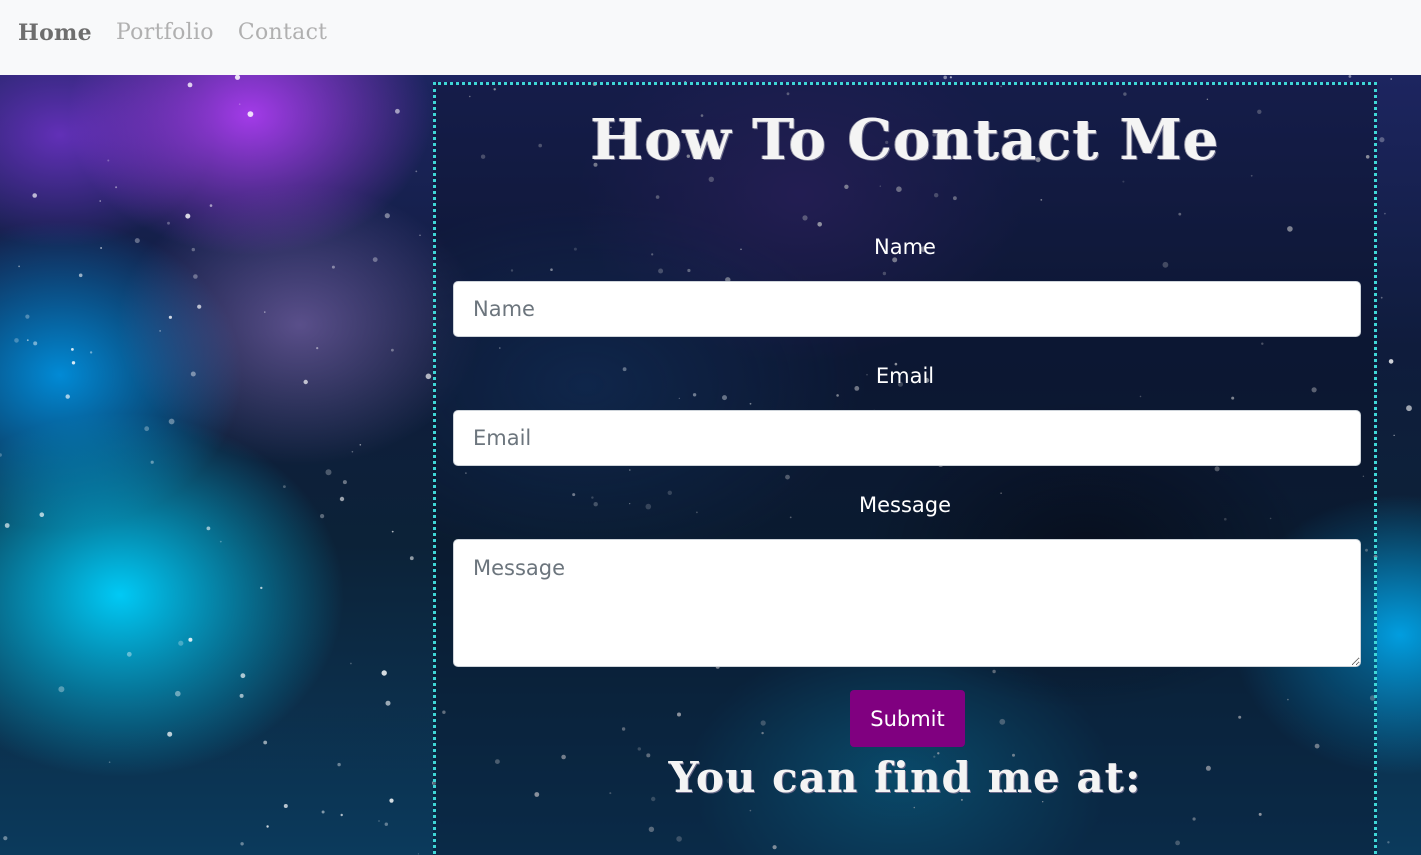 The width and height of the screenshot is (1421, 855). I want to click on message-label: Message, so click(905, 505).